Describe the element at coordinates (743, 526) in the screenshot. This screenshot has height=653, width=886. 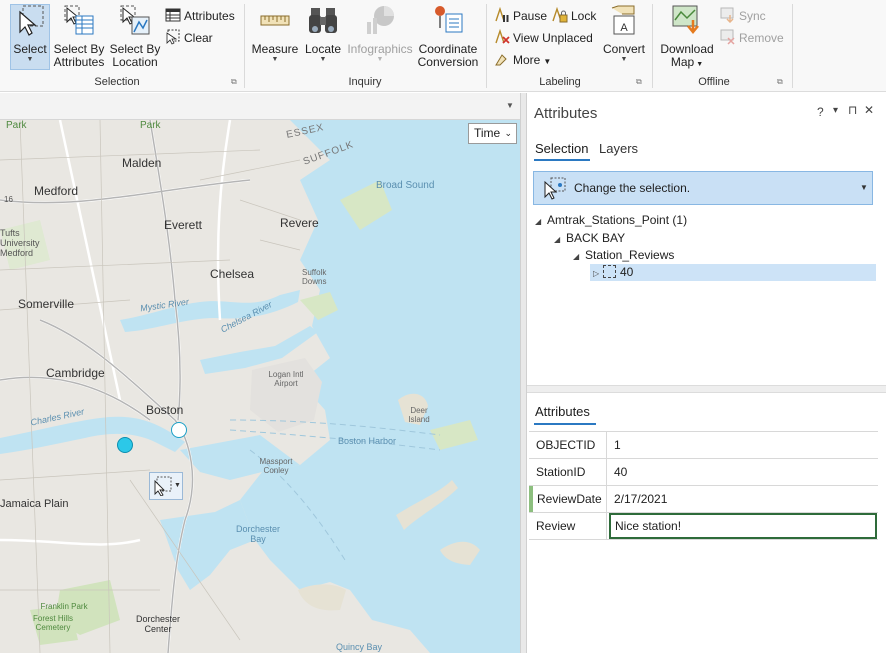
I see `review-edit-field: Nice station!` at that location.